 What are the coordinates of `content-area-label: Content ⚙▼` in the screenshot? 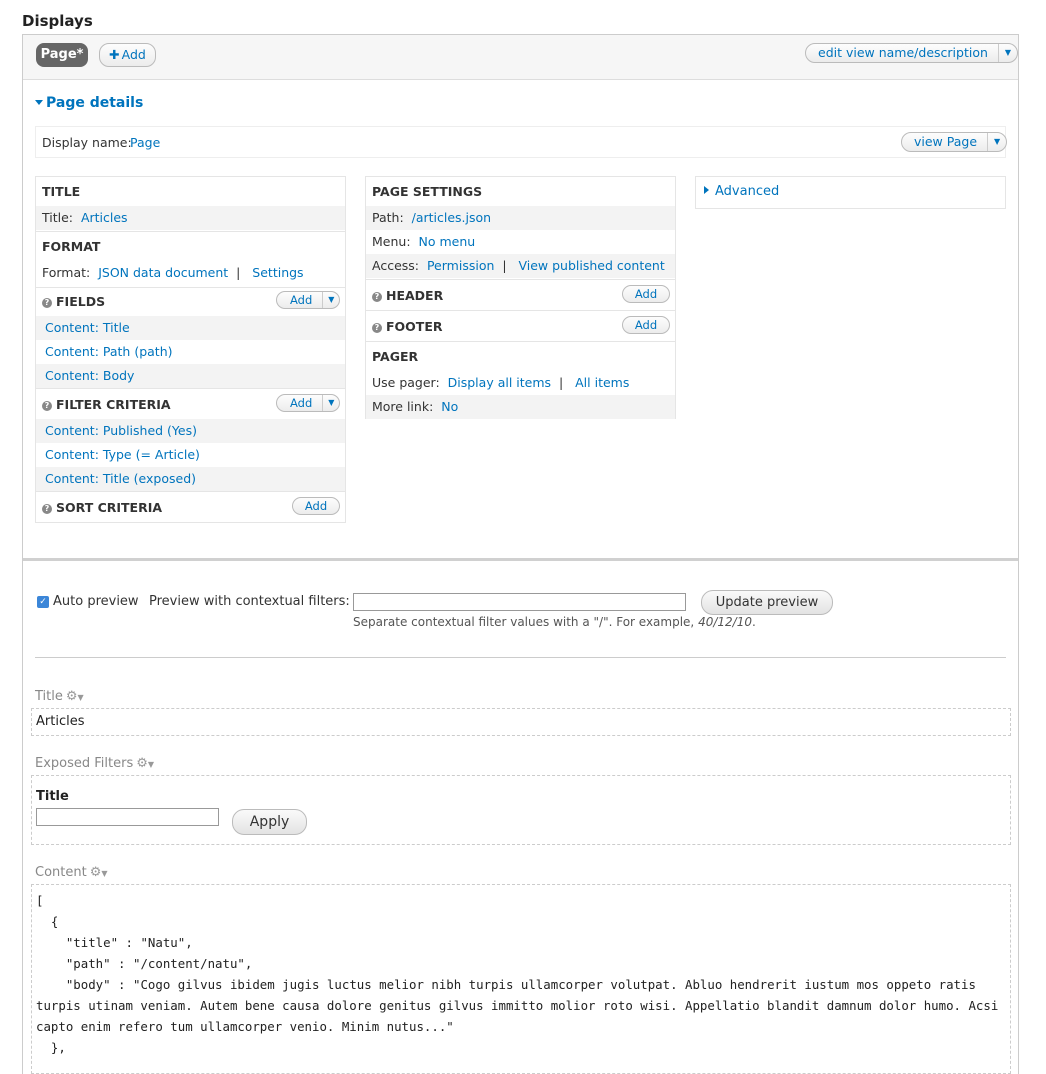 It's located at (71, 872).